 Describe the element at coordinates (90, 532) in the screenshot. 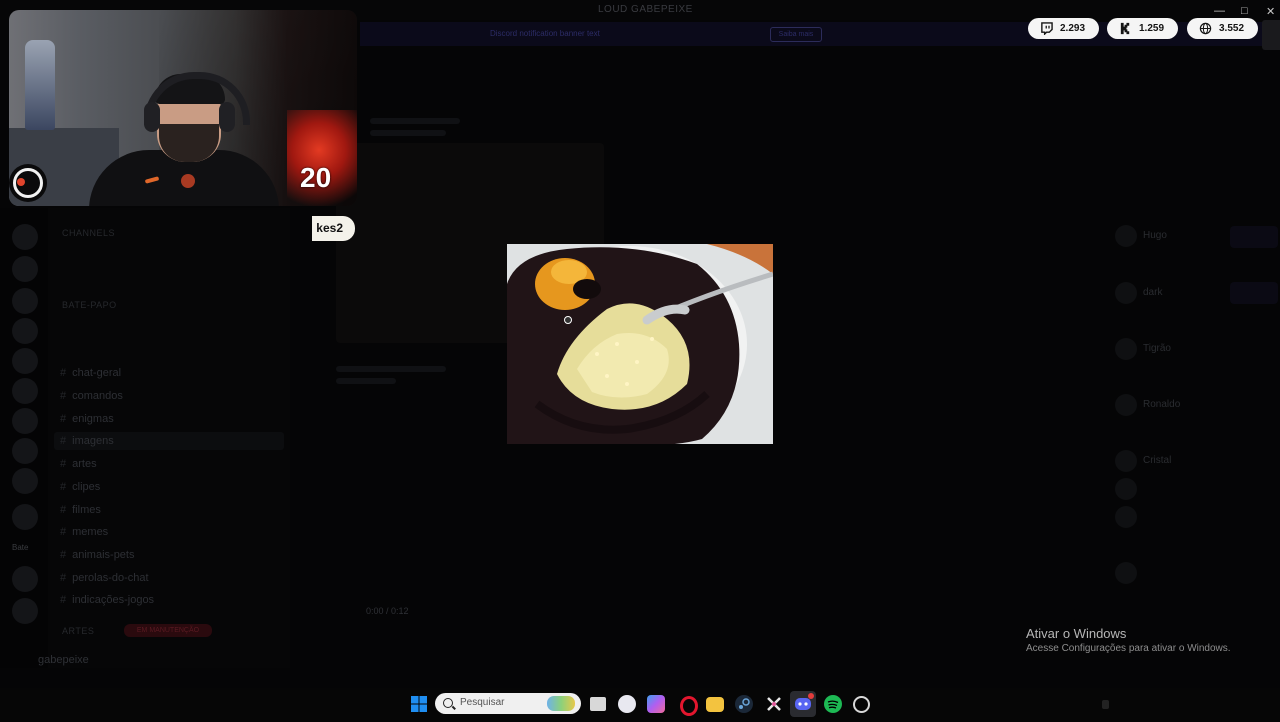

I see `channel-name: memes` at that location.